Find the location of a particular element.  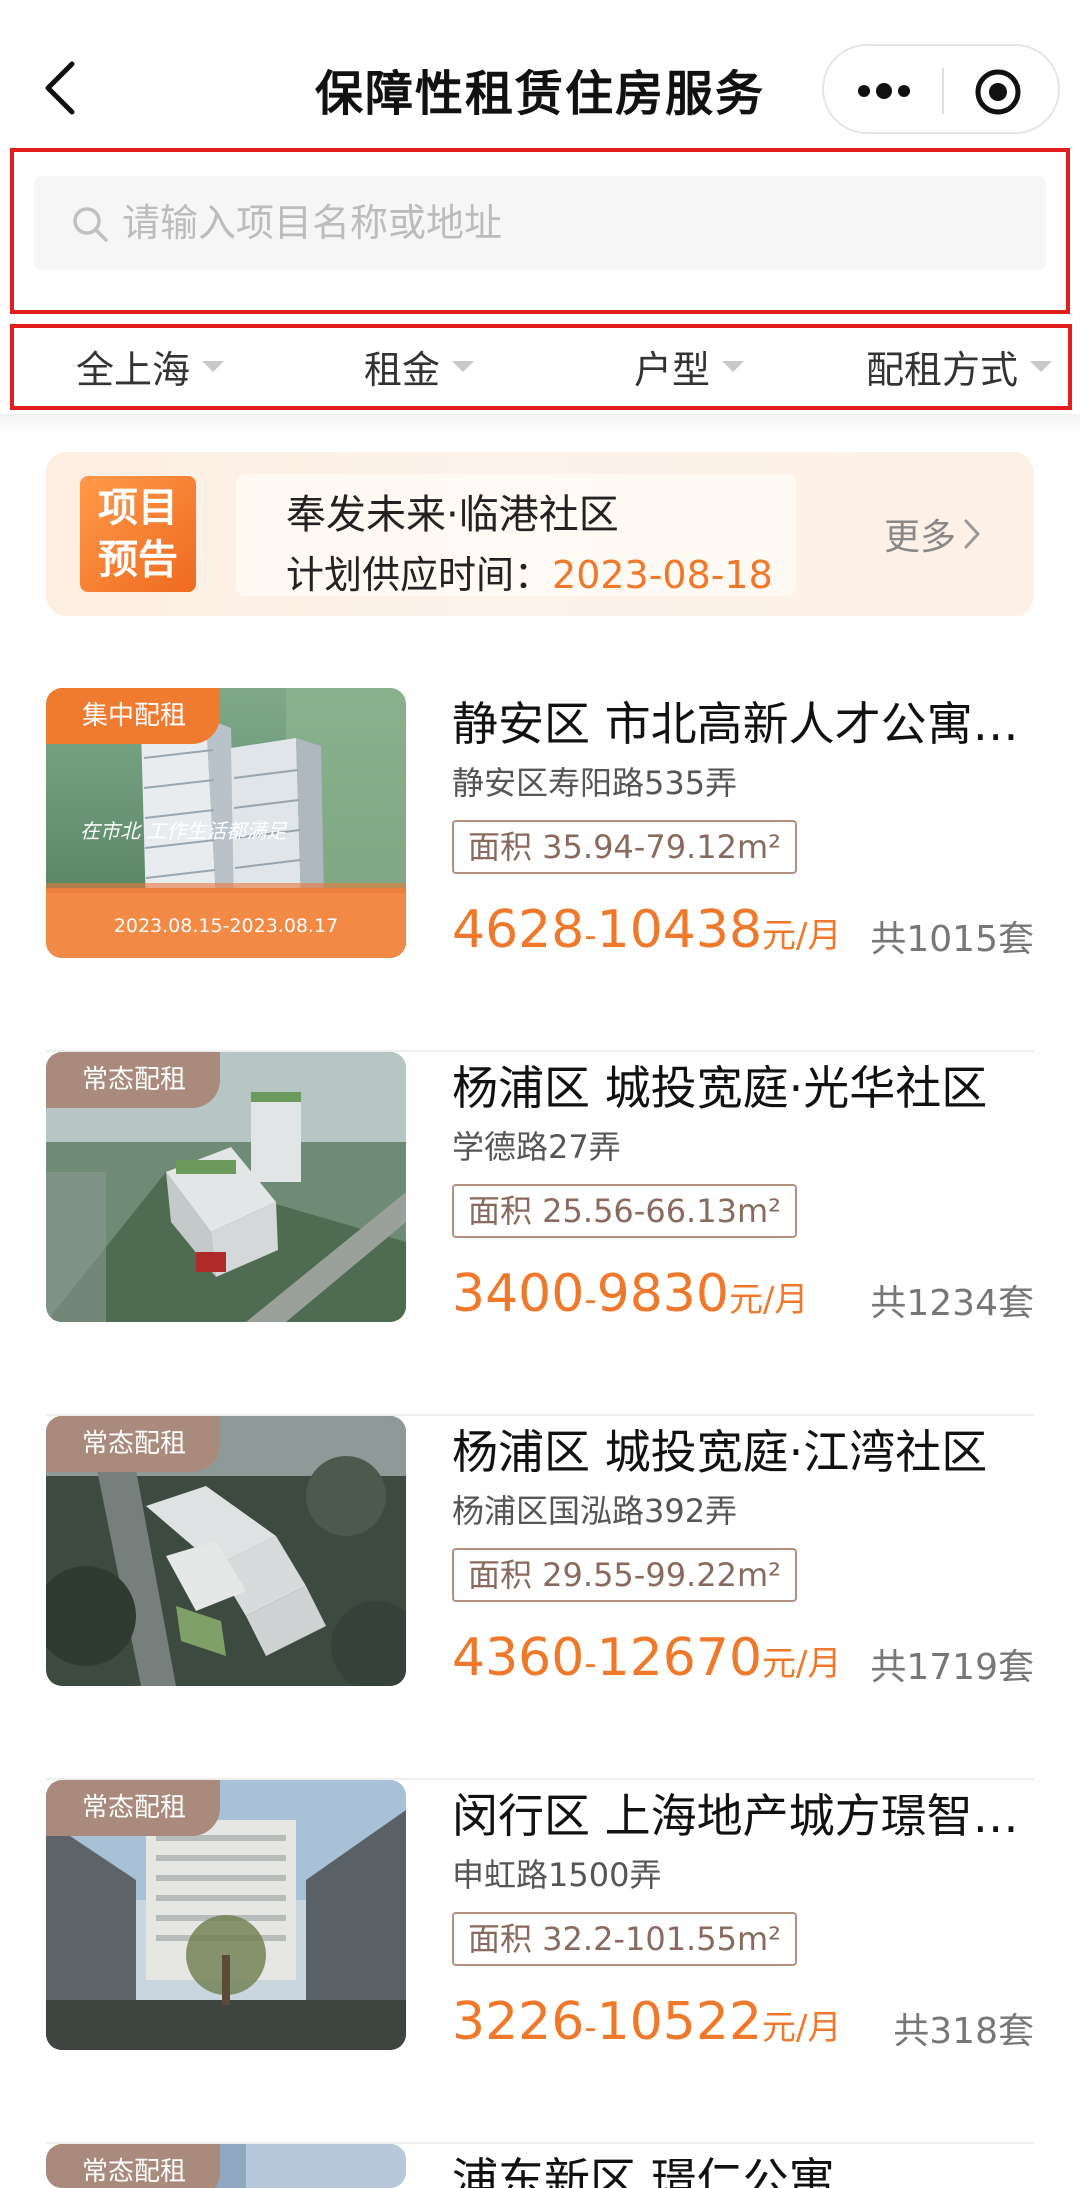

search-bar is located at coordinates (540, 223).